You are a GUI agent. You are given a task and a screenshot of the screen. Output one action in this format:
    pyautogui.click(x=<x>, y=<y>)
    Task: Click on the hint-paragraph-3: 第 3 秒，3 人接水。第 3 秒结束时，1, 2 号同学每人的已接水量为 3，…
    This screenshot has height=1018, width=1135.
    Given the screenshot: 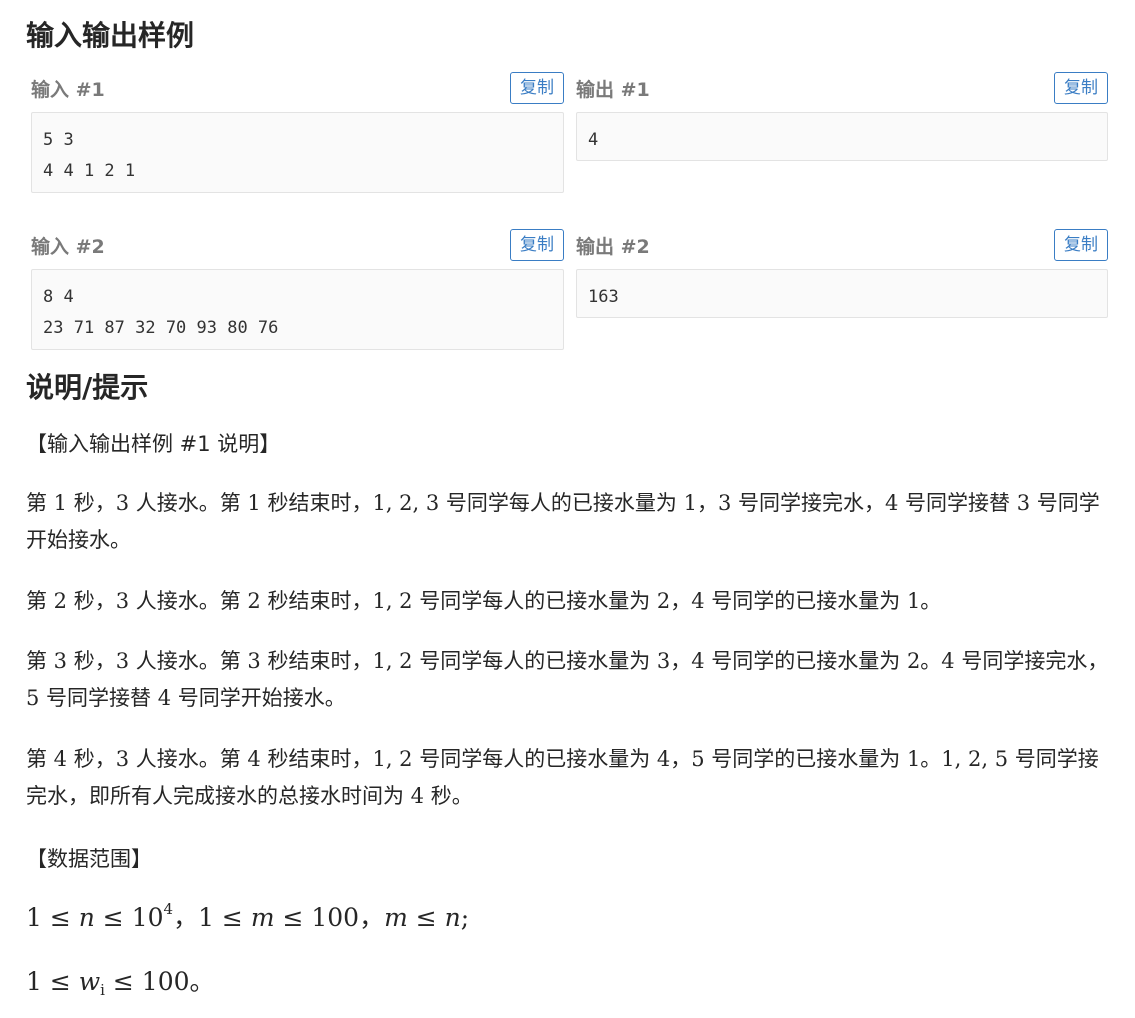 What is the action you would take?
    pyautogui.click(x=567, y=679)
    